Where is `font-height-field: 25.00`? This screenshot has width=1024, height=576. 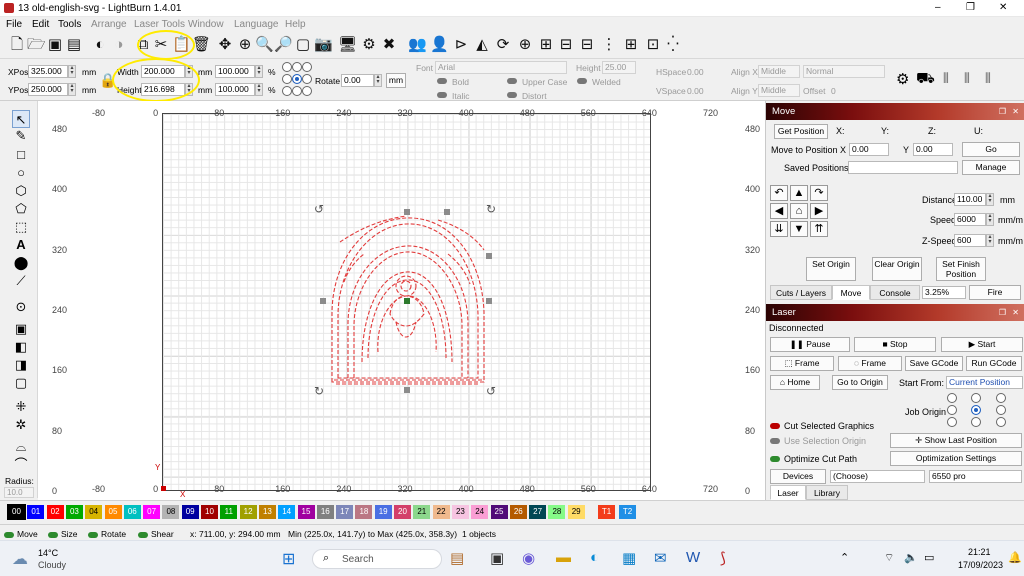
font-height-field: 25.00 is located at coordinates (619, 67).